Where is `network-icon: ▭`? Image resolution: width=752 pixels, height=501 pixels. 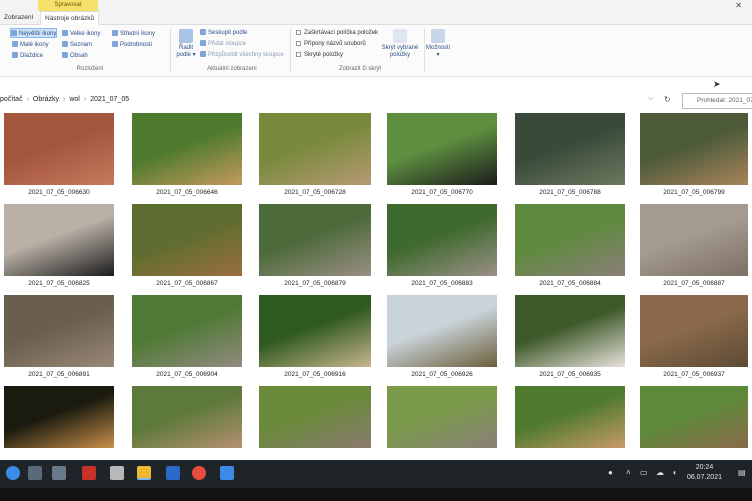
network-icon: ▭ is located at coordinates (644, 472).